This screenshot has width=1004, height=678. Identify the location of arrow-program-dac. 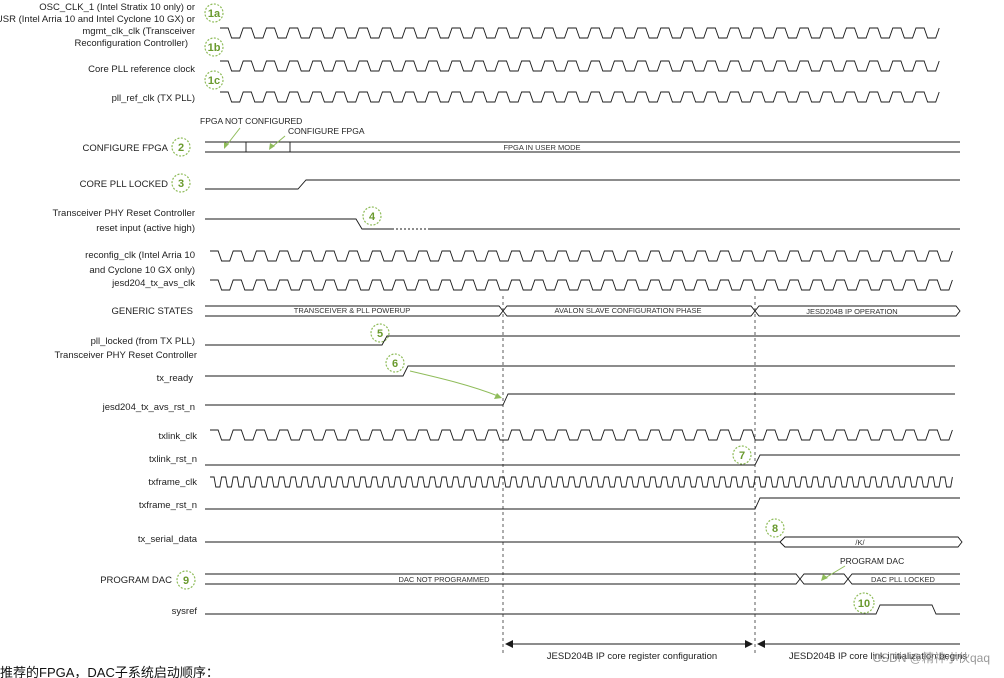
(835, 572).